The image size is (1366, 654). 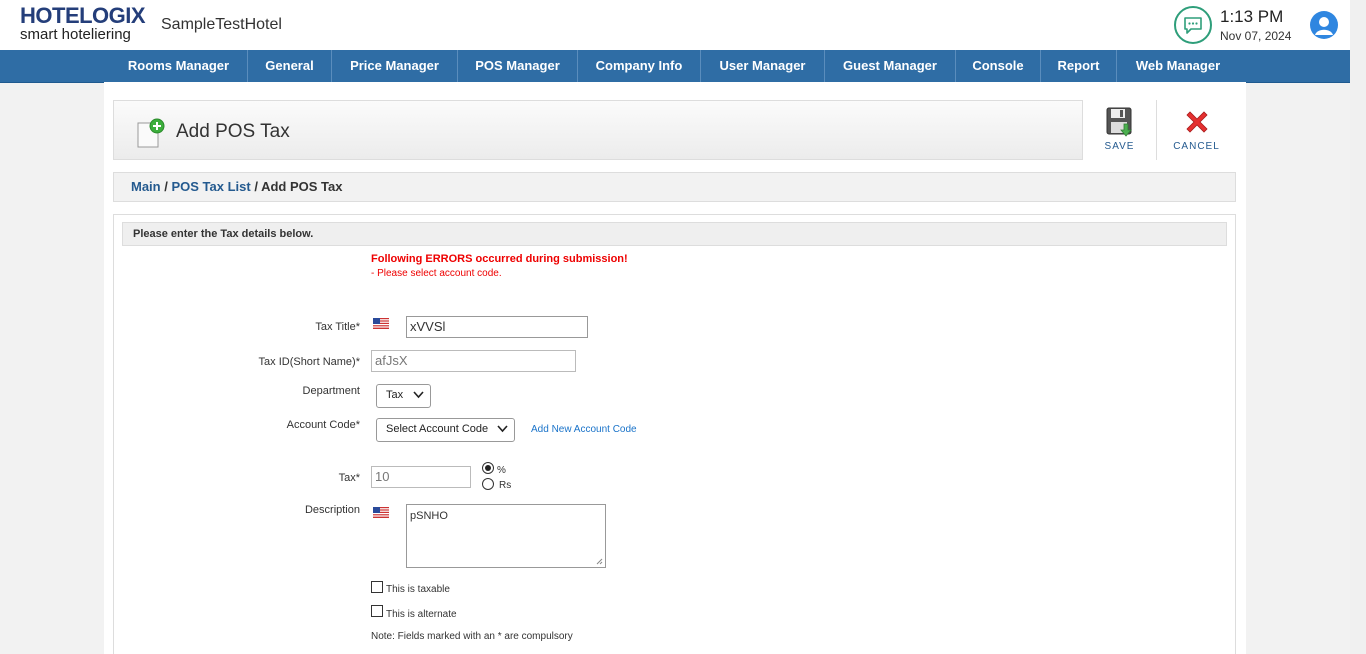 What do you see at coordinates (497, 327) in the screenshot?
I see `tax-title-input: xVVSl` at bounding box center [497, 327].